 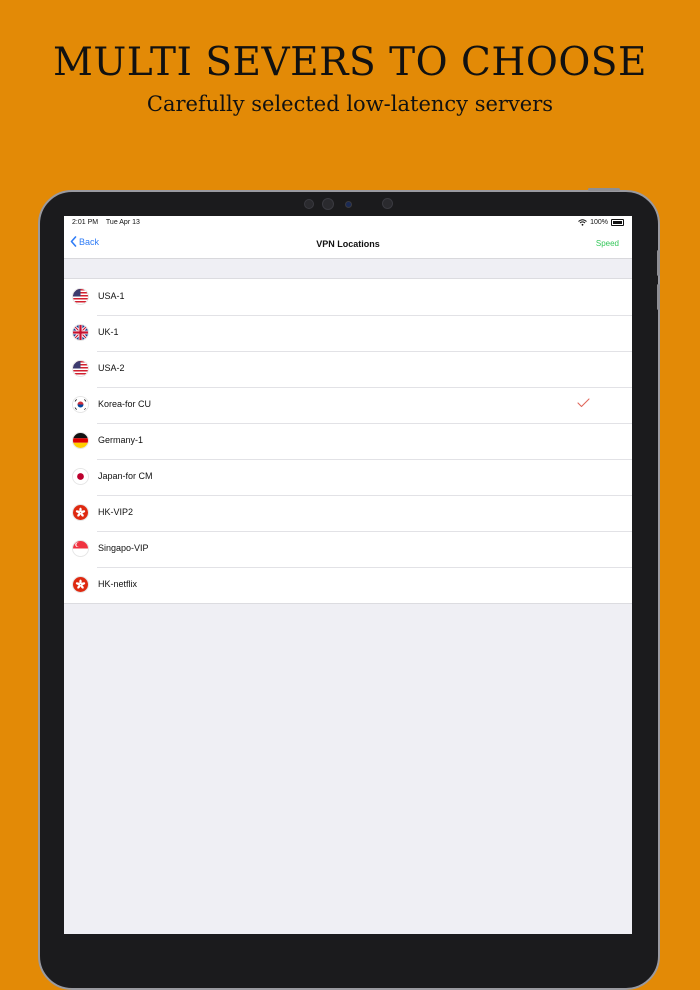 I want to click on page-title: VPN Locations, so click(x=348, y=244).